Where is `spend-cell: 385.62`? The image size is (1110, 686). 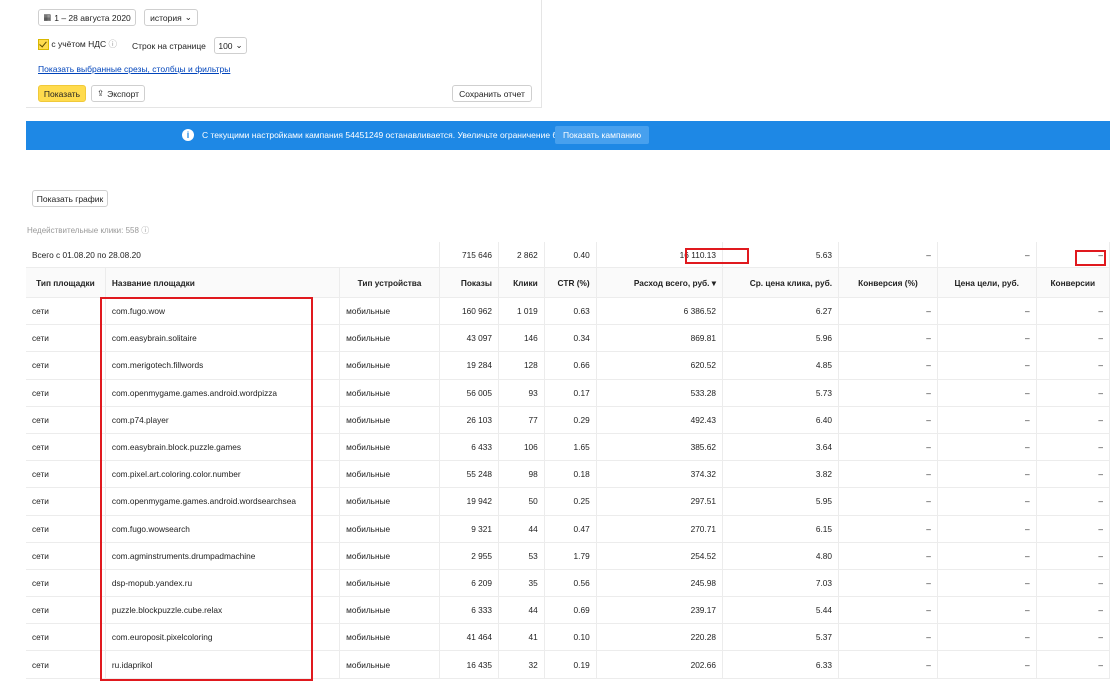 spend-cell: 385.62 is located at coordinates (659, 447).